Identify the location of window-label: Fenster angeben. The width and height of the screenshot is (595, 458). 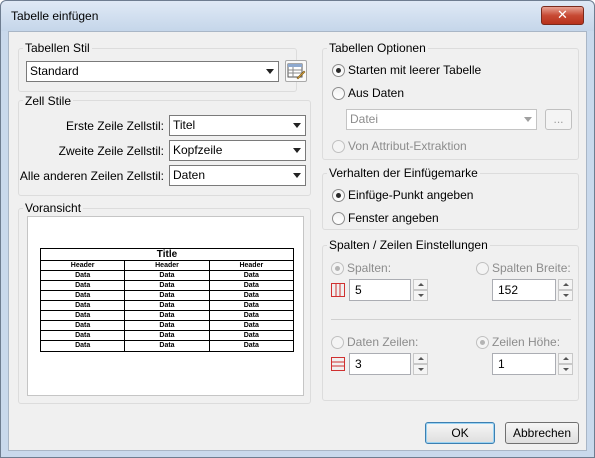
(393, 218).